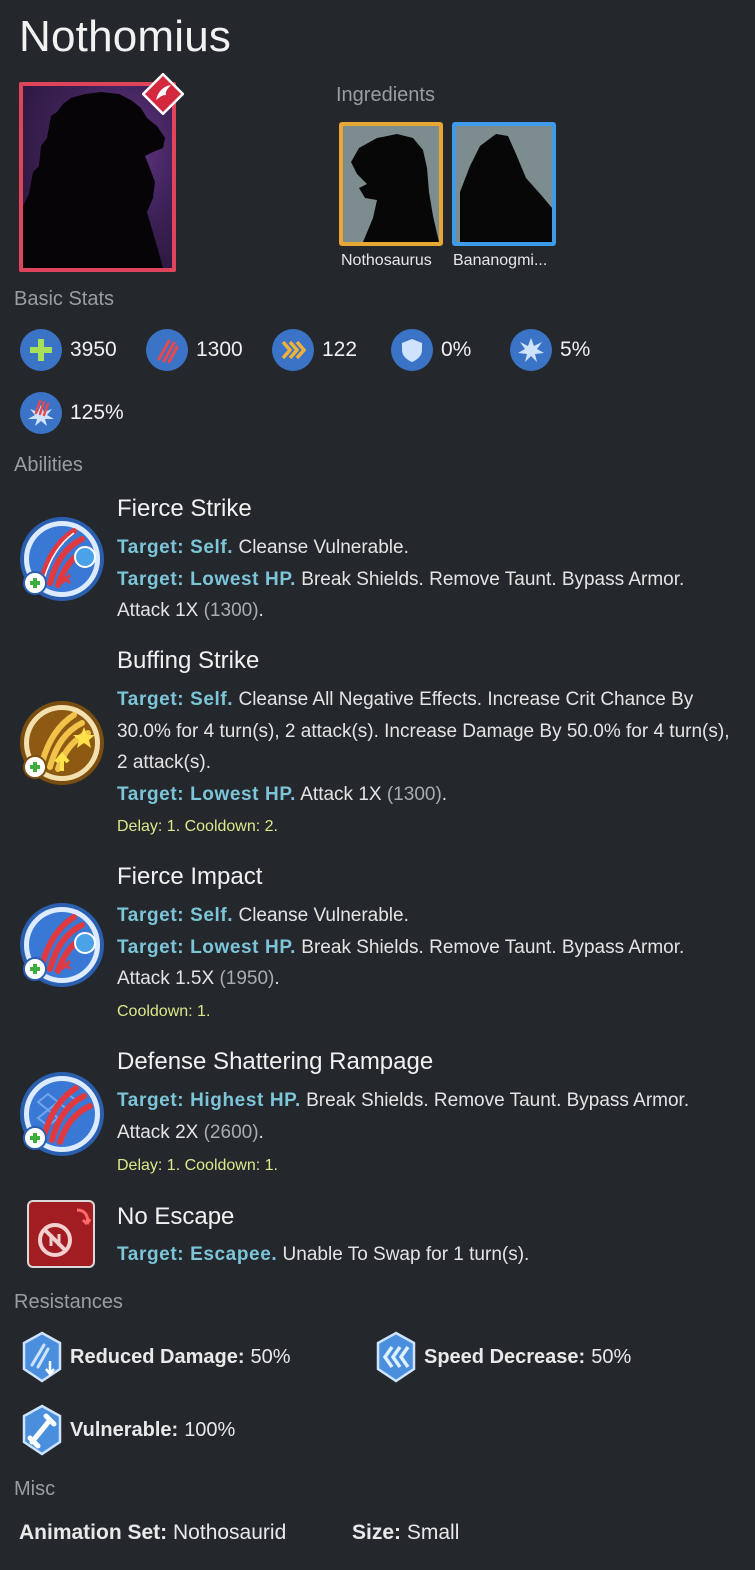 The height and width of the screenshot is (1570, 755). What do you see at coordinates (379, 1532) in the screenshot?
I see `misc-label: Size:` at bounding box center [379, 1532].